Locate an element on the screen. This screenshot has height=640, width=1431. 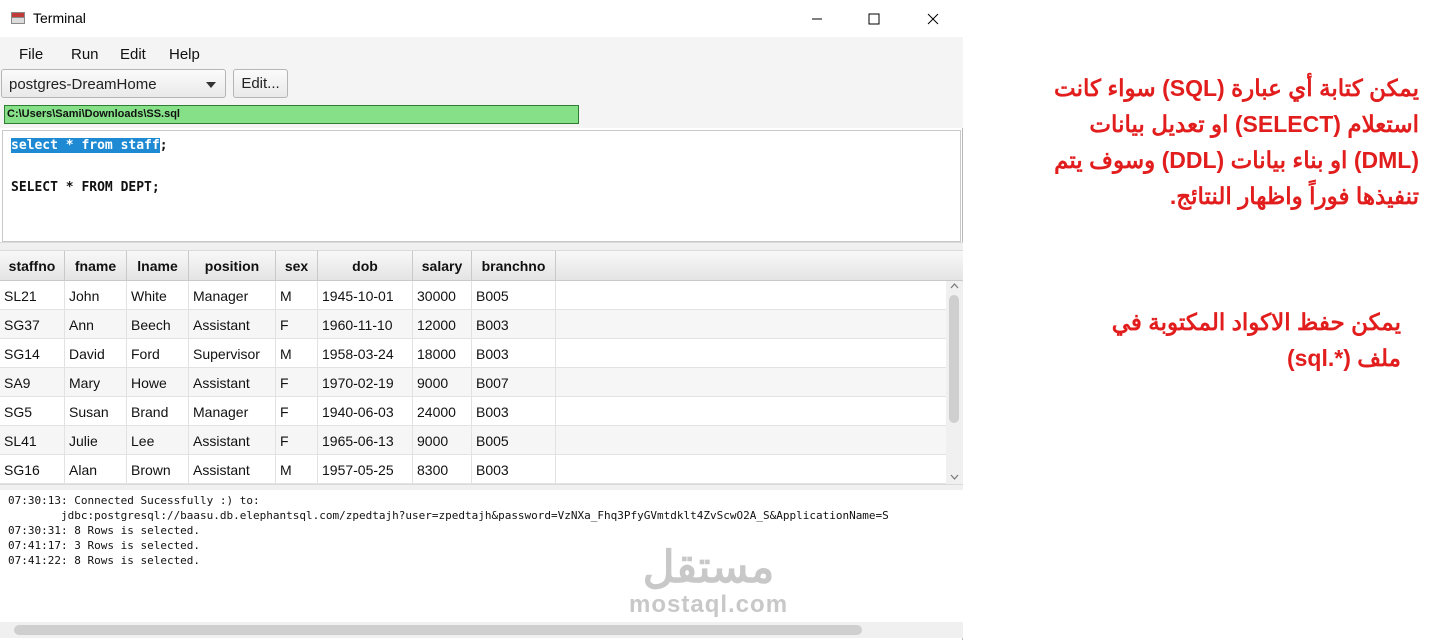
menu-file: File is located at coordinates (31, 54).